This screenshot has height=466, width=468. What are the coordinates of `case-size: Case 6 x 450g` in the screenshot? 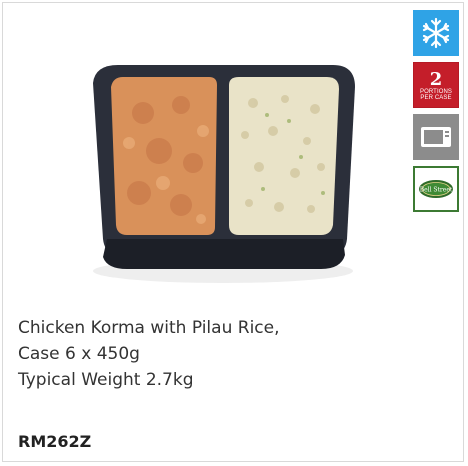 It's located at (79, 354).